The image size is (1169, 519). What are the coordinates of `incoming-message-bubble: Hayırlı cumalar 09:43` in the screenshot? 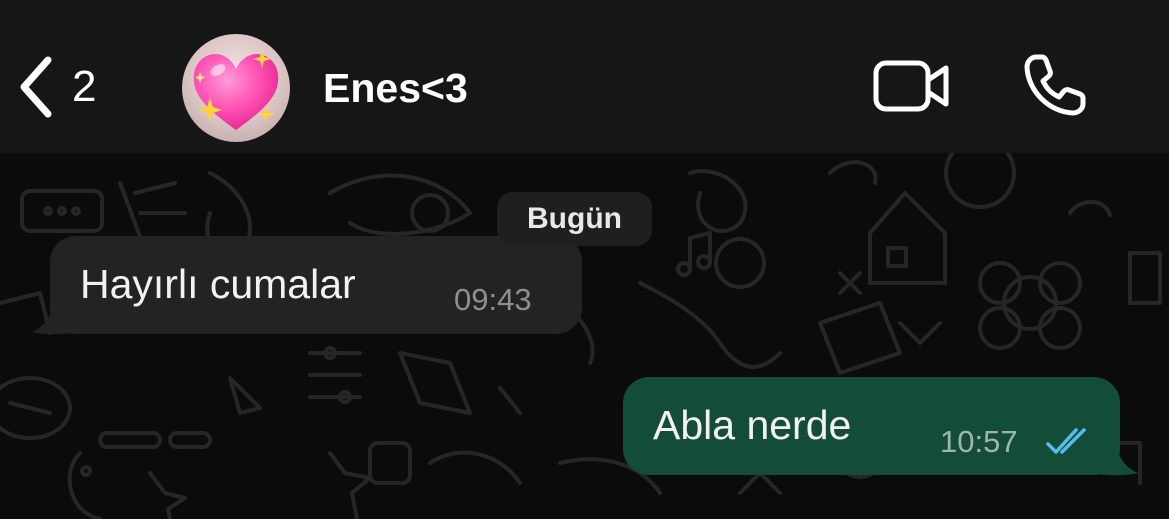 It's located at (316, 285).